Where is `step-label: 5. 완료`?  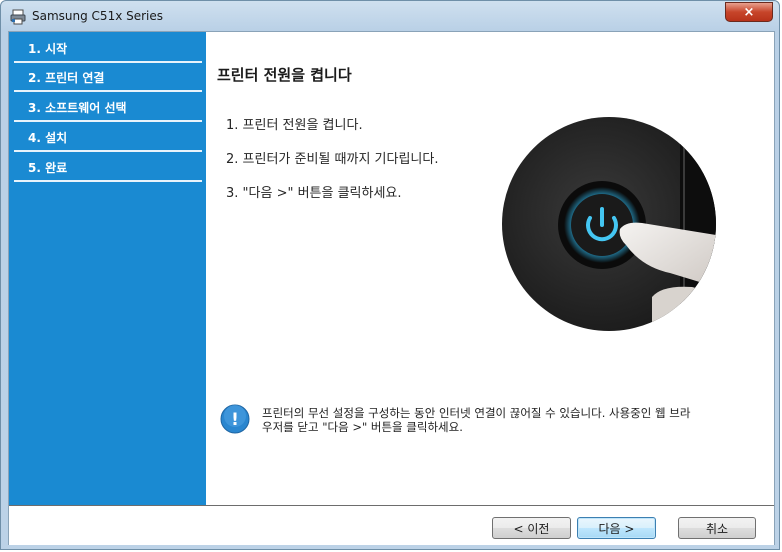
step-label: 5. 완료 is located at coordinates (48, 168).